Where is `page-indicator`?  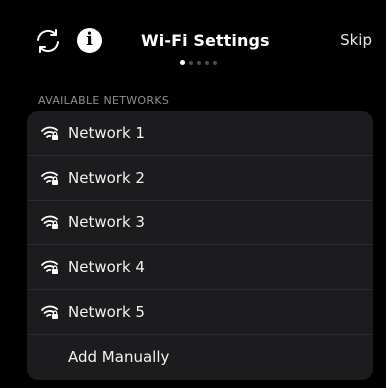
page-indicator is located at coordinates (198, 62).